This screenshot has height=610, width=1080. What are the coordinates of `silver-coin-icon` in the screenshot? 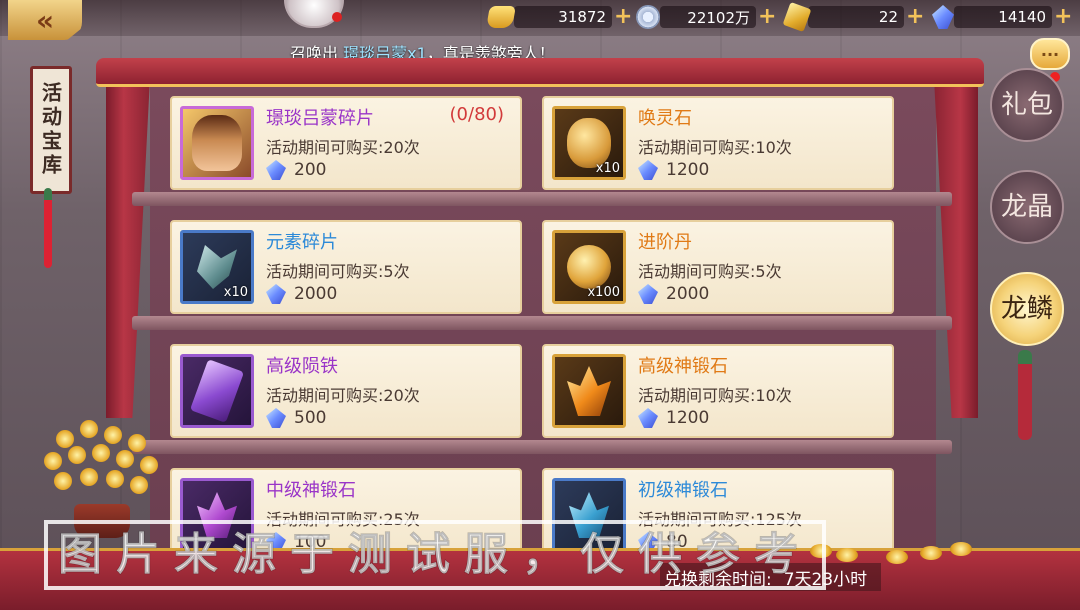 It's located at (648, 17).